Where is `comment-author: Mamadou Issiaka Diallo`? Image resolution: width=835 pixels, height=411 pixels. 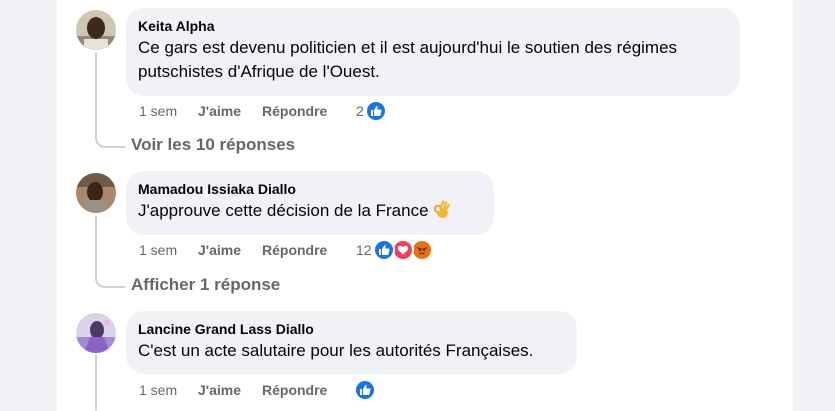
comment-author: Mamadou Issiaka Diallo is located at coordinates (310, 189).